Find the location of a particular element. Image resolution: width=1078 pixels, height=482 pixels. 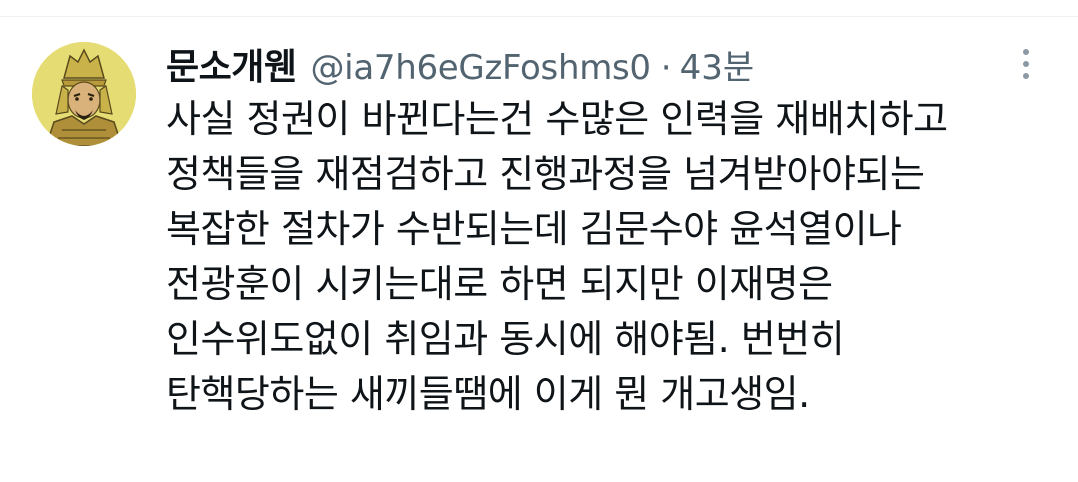

tweet-header: 문소개웬 @ia7h6eGzFoshms0 · 43분 is located at coordinates (596, 64).